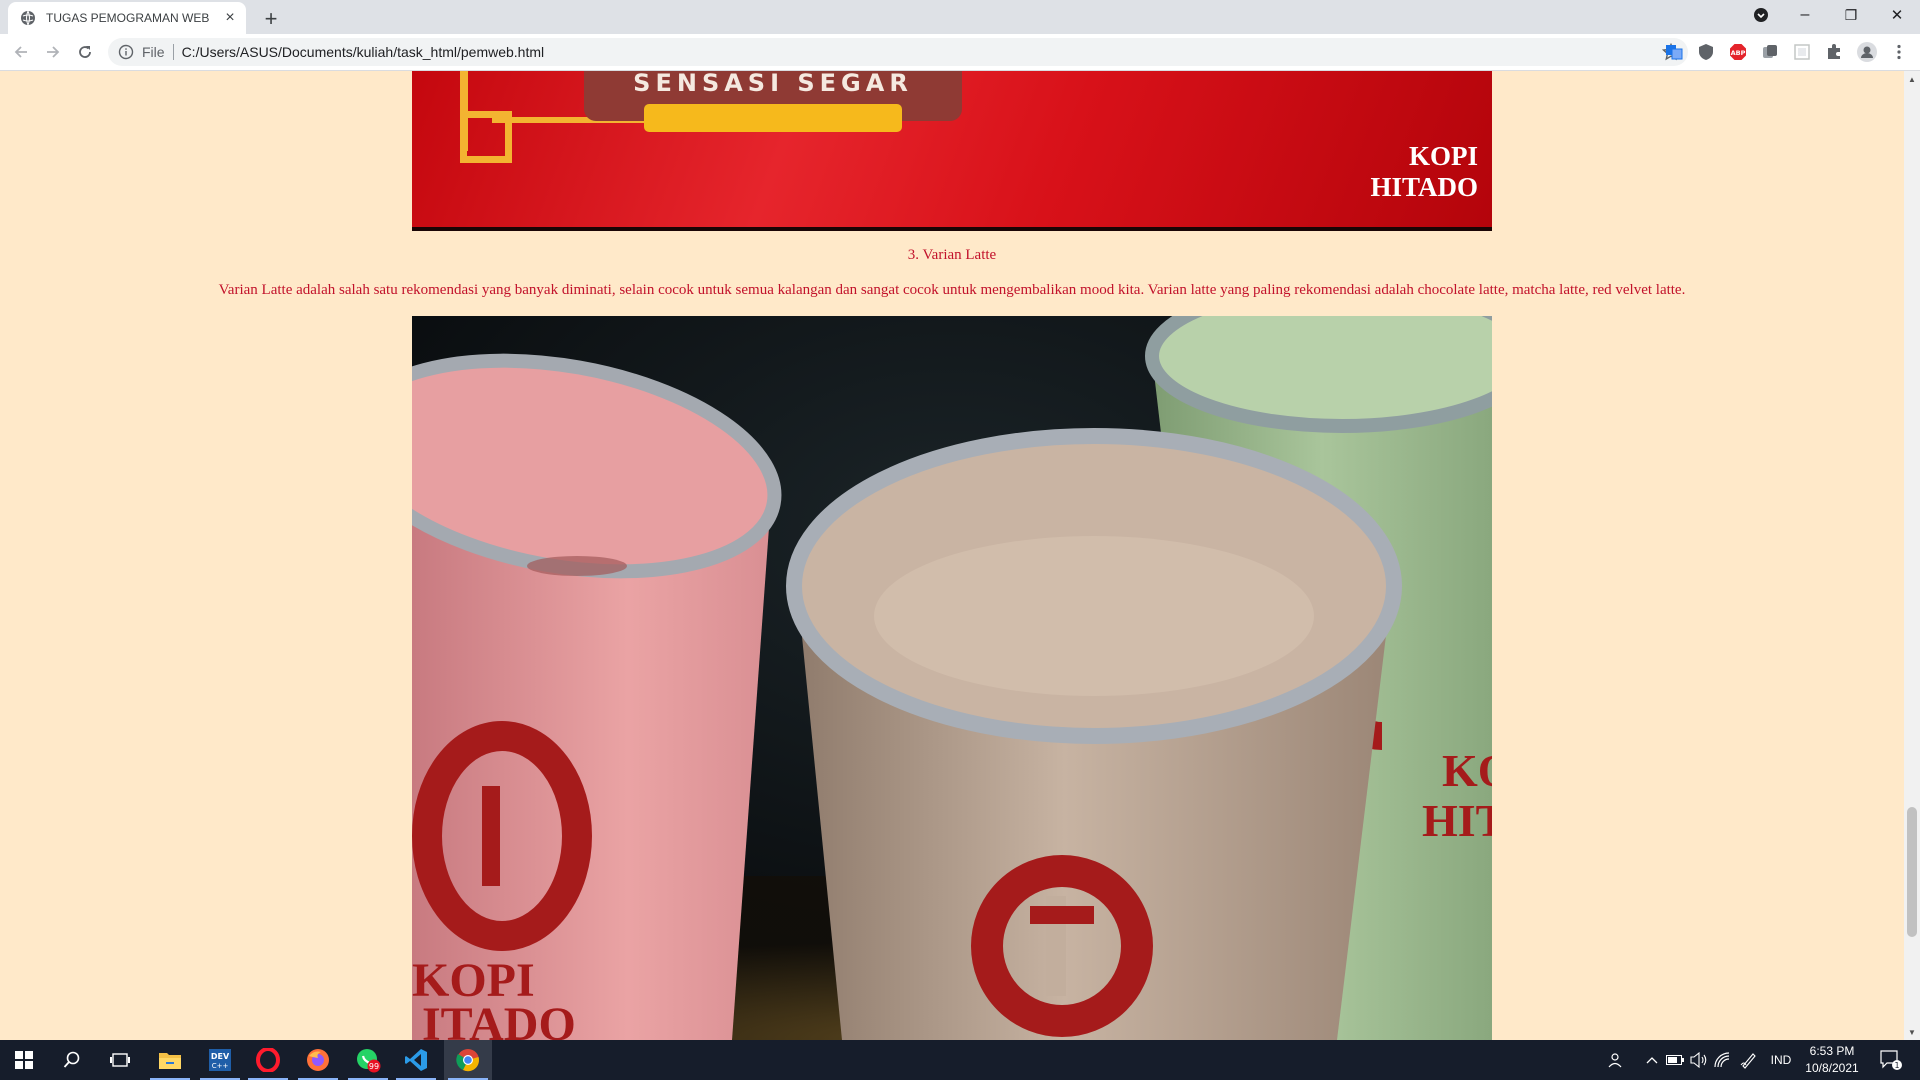  I want to click on scrollbar-thumb, so click(1912, 872).